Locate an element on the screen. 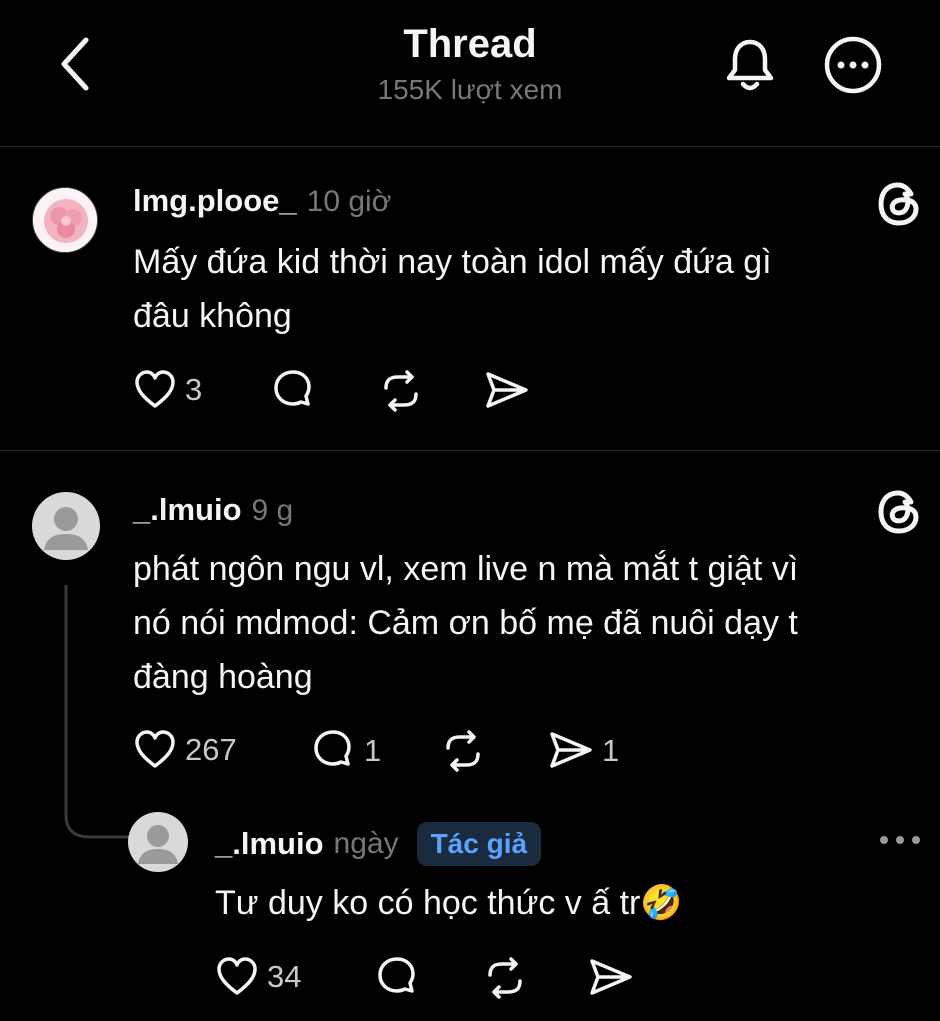  post-username: lmg.plooe_ 10 giờ is located at coordinates (262, 201).